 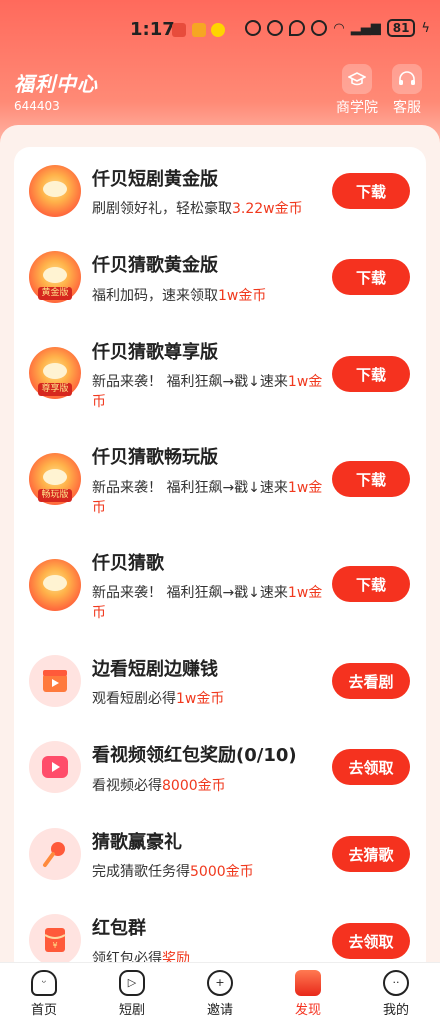 What do you see at coordinates (253, 28) in the screenshot?
I see `nfc-icon` at bounding box center [253, 28].